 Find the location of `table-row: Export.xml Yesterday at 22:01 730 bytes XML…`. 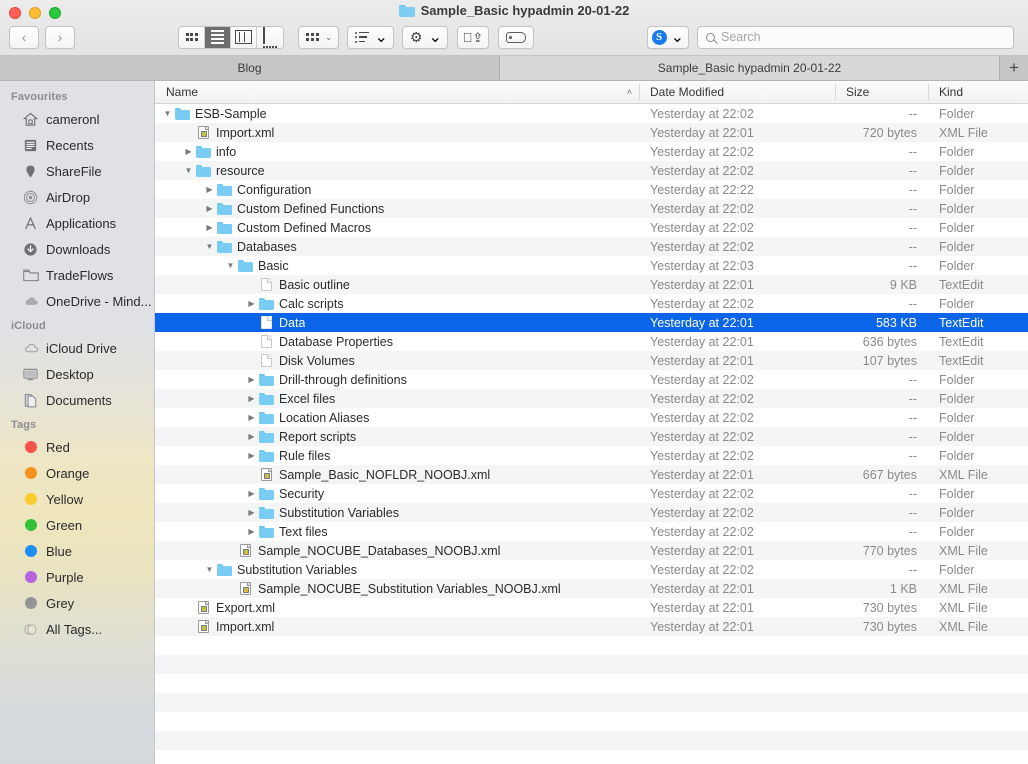

table-row: Export.xml Yesterday at 22:01 730 bytes XML… is located at coordinates (591, 607).